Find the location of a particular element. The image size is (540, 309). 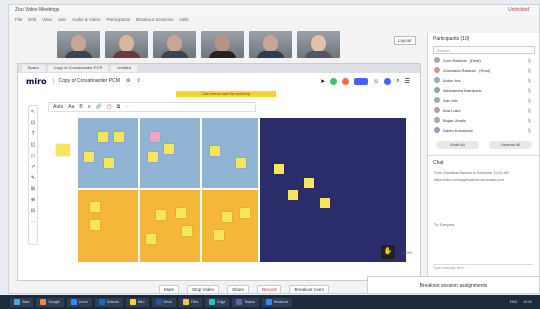

taskbar-item: Miro is located at coordinates (137, 302).